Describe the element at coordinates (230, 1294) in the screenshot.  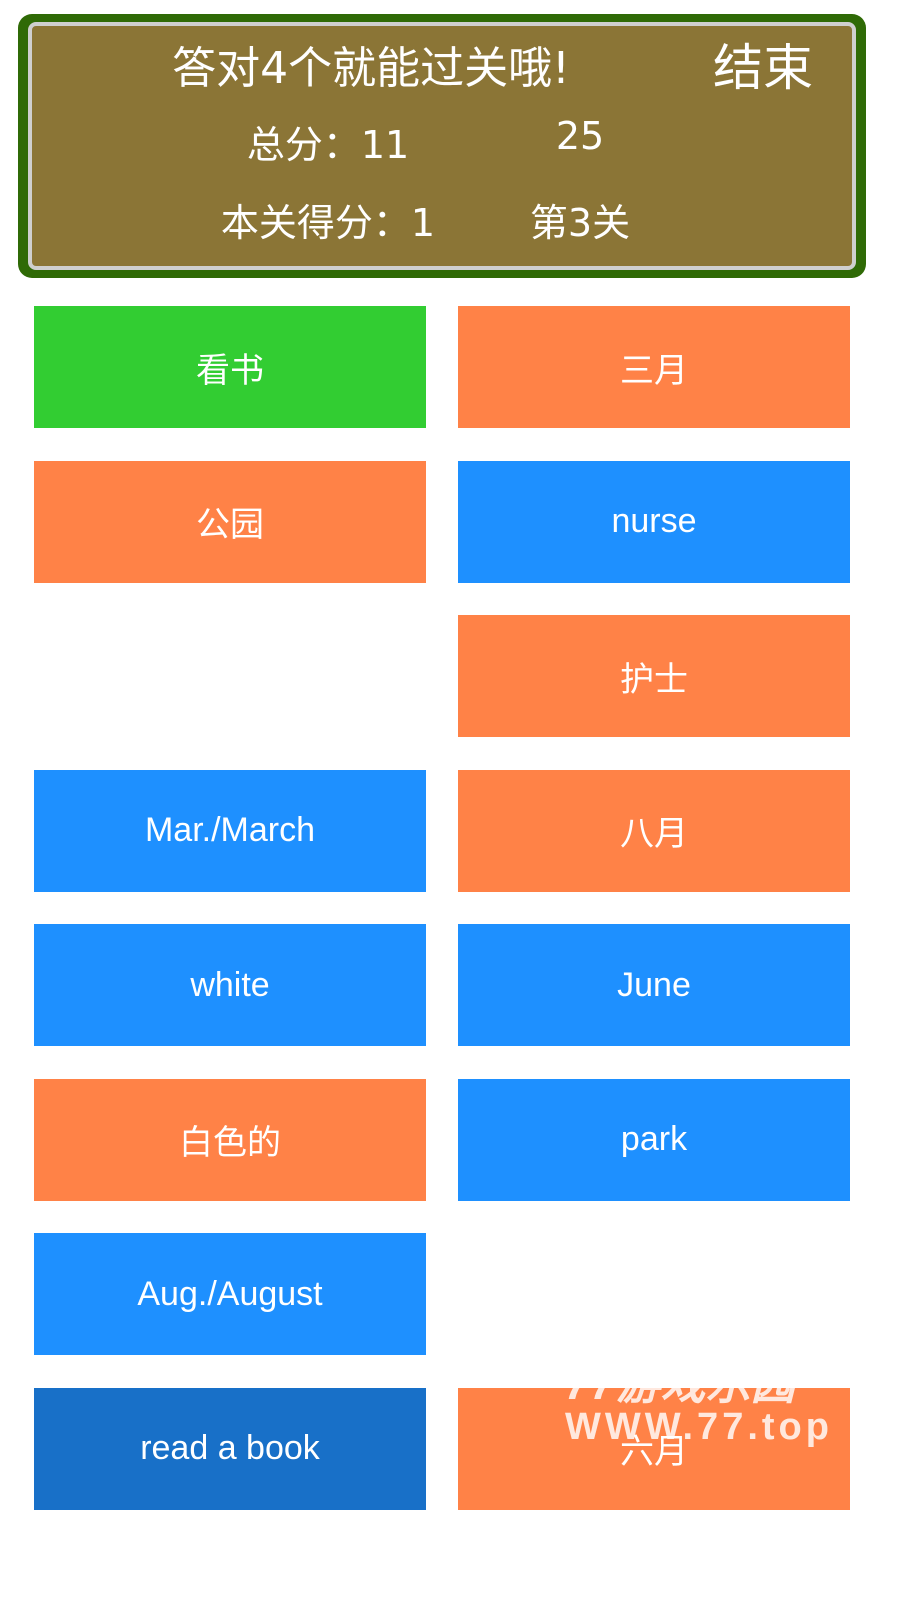
I see `word-card: Aug./August` at that location.